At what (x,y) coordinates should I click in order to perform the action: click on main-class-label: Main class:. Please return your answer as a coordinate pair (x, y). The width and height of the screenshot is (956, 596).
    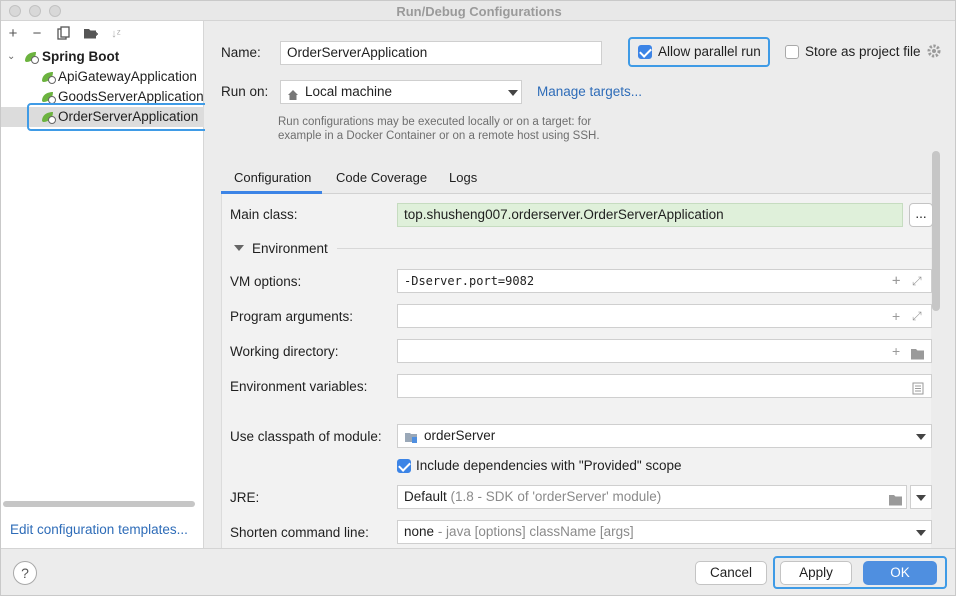
    Looking at the image, I should click on (264, 214).